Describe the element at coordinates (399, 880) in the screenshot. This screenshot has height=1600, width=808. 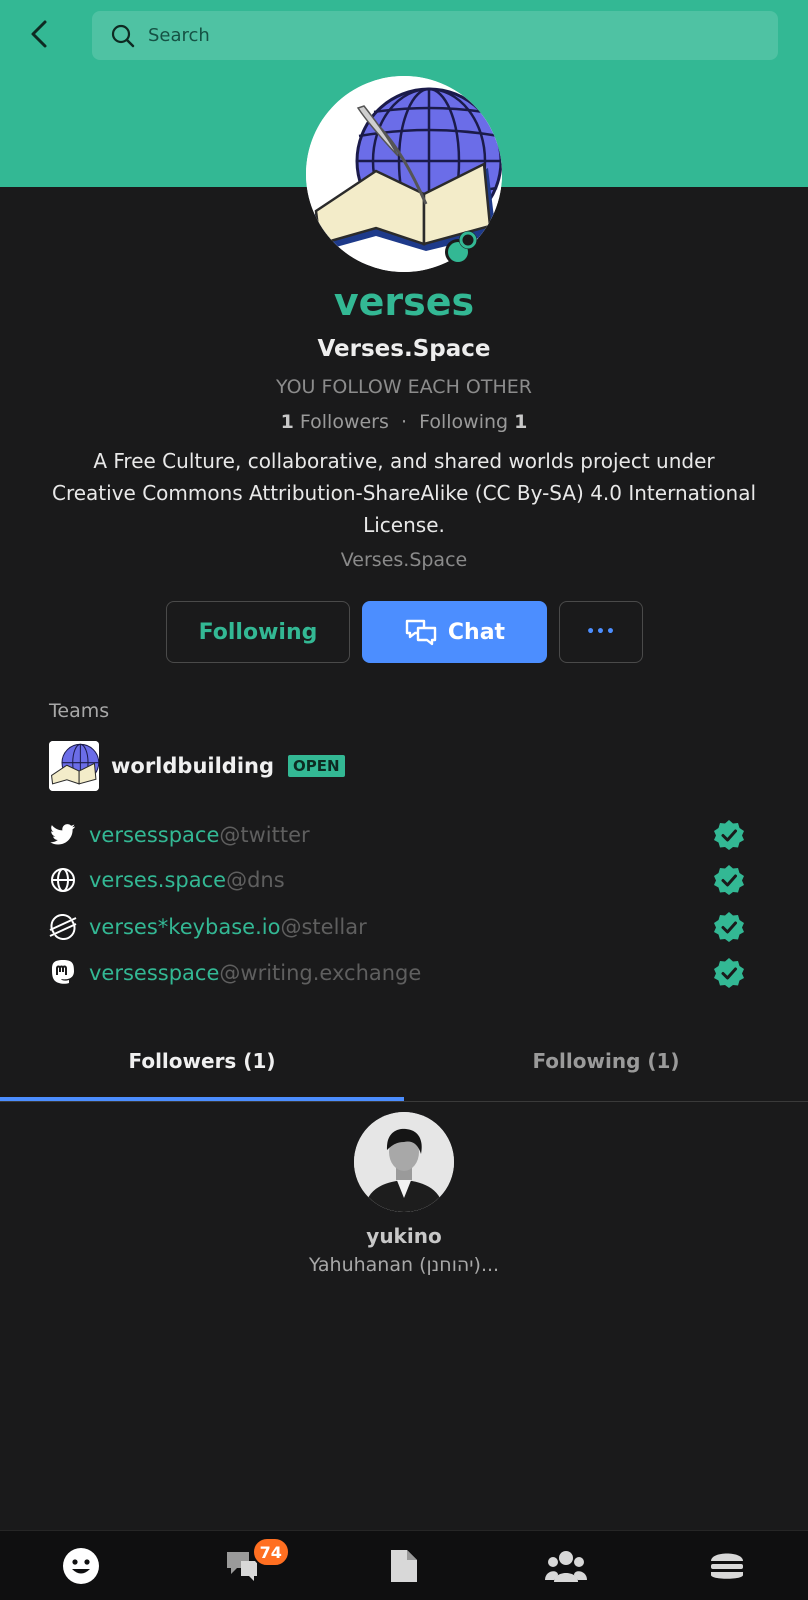
I see `proof-row-dns: verses.space@dns` at that location.